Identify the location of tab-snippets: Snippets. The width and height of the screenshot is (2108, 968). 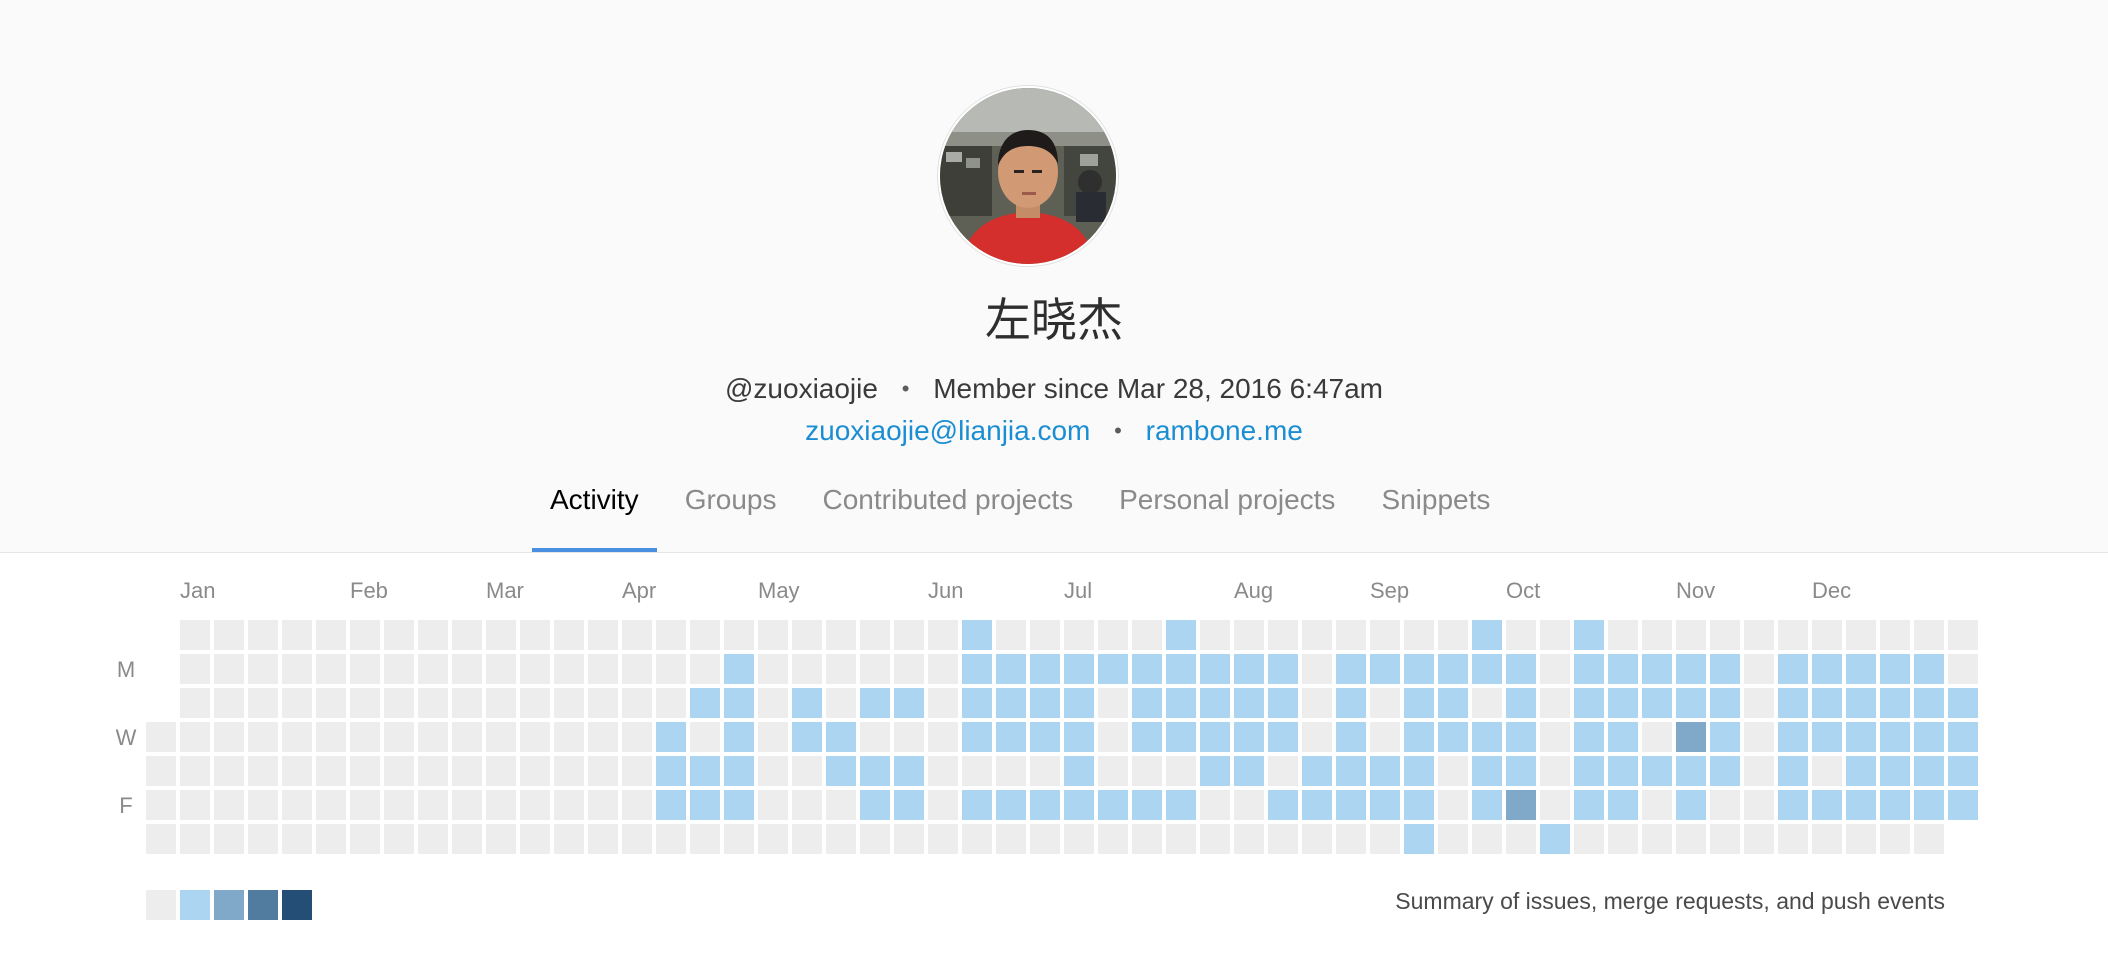
(1435, 511).